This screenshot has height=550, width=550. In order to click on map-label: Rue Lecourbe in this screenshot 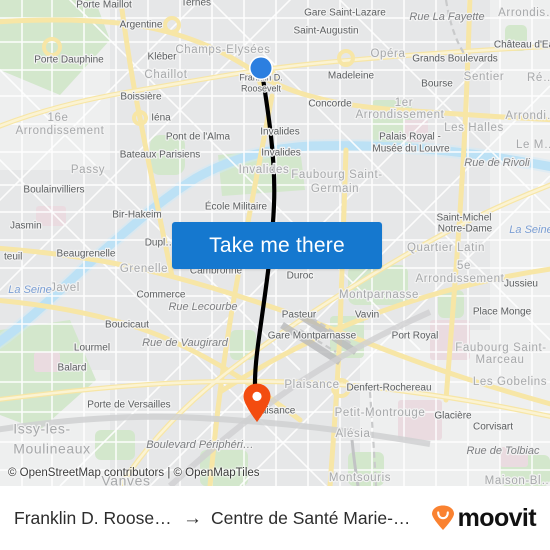, I will do `click(202, 307)`.